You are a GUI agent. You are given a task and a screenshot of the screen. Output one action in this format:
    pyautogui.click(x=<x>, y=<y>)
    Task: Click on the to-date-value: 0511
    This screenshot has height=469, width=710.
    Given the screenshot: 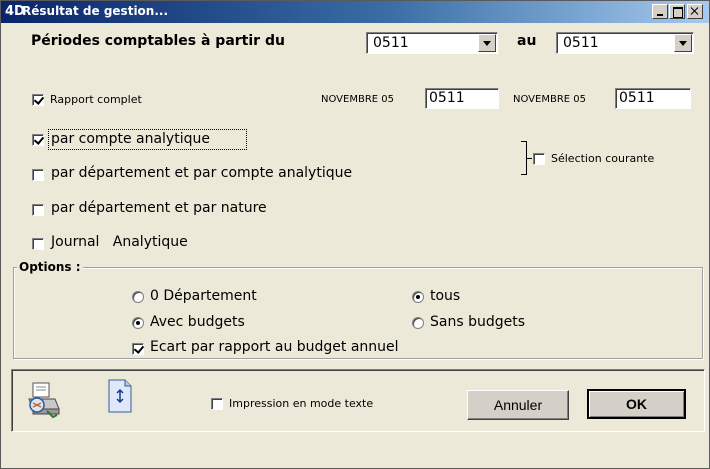 What is the action you would take?
    pyautogui.click(x=637, y=98)
    